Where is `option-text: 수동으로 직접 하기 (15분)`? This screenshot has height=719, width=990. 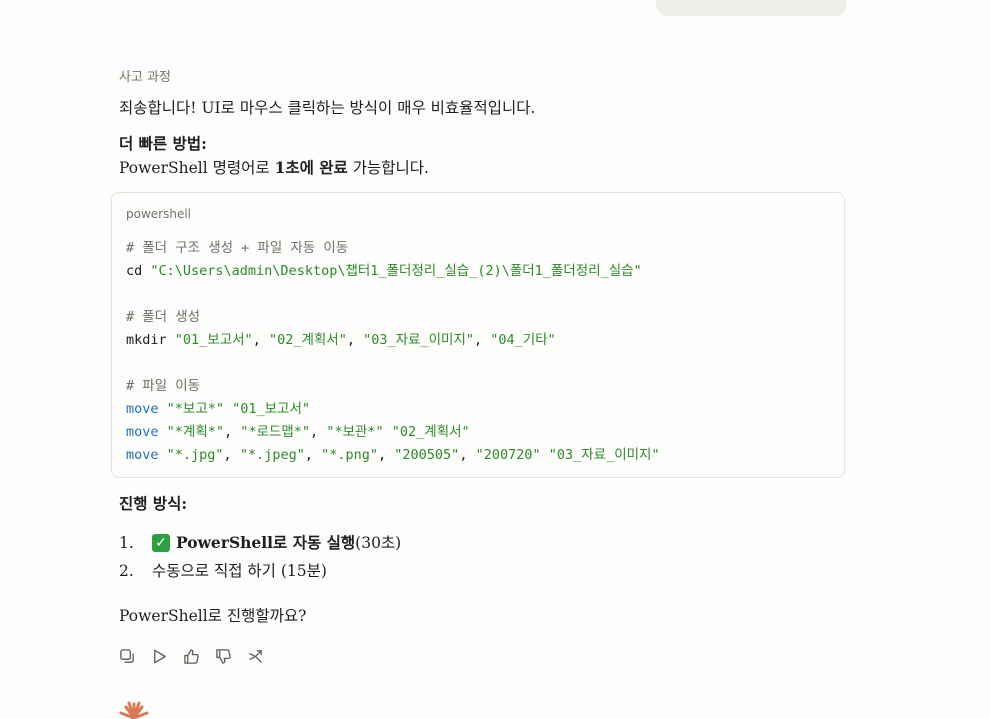 option-text: 수동으로 직접 하기 (15분) is located at coordinates (239, 571).